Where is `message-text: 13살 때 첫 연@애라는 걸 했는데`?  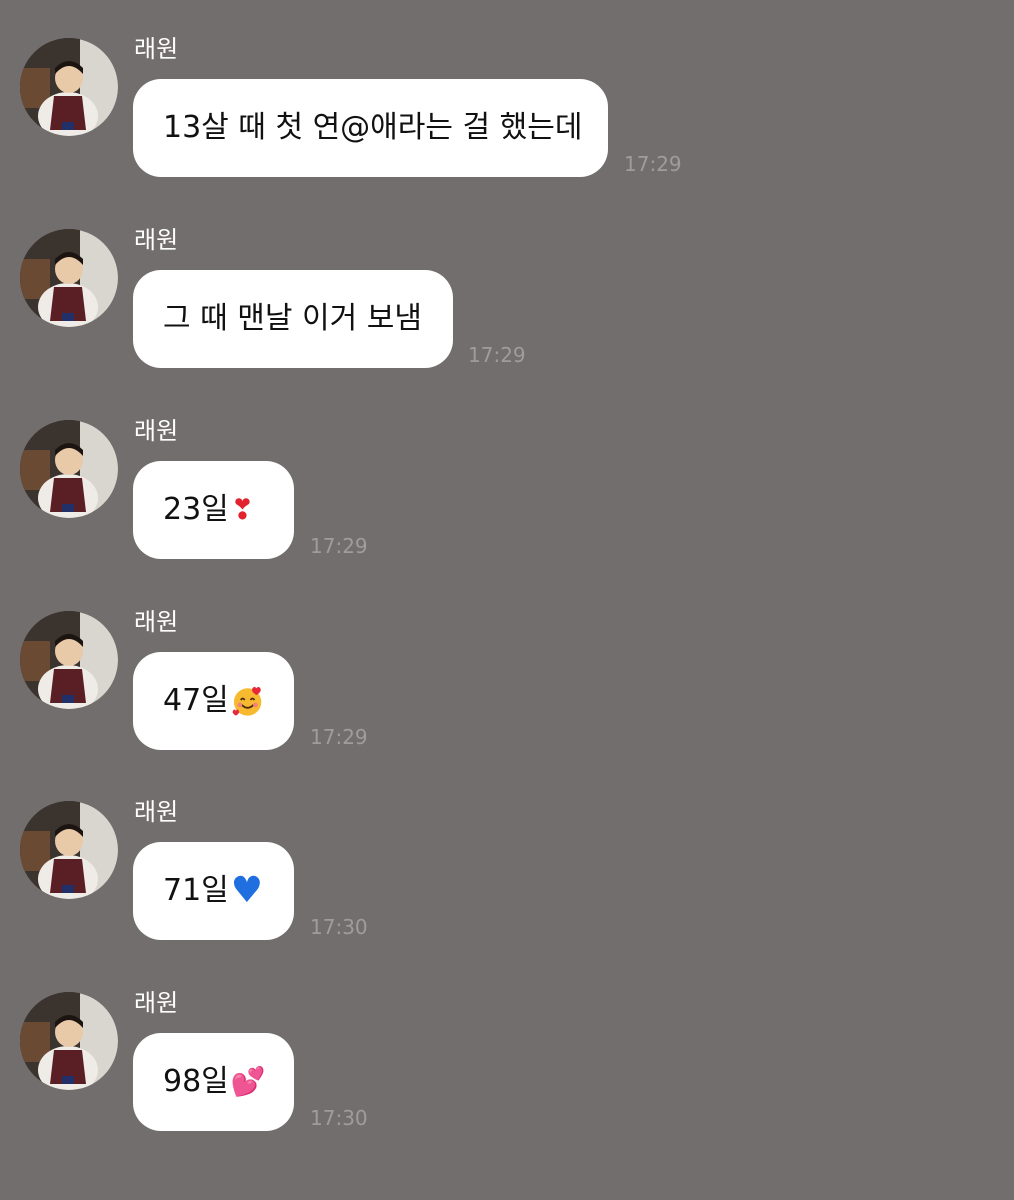 message-text: 13살 때 첫 연@애라는 걸 했는데 is located at coordinates (373, 127).